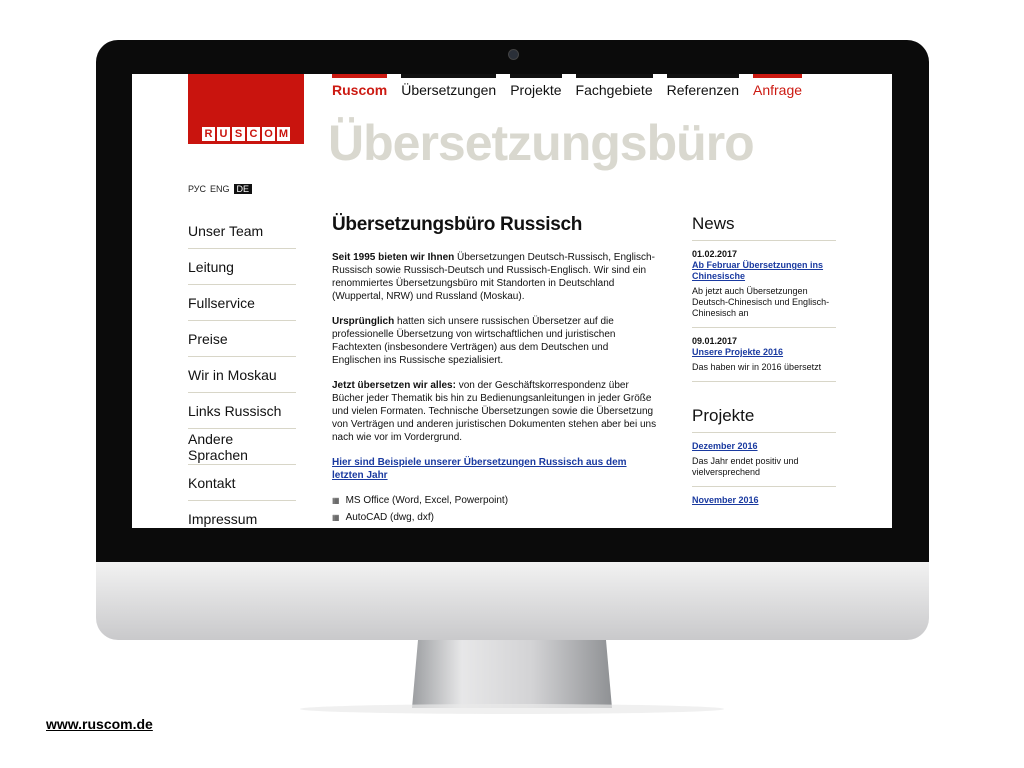 The height and width of the screenshot is (768, 1024). I want to click on page-banner-title: Übersetzungsbüro, so click(541, 143).